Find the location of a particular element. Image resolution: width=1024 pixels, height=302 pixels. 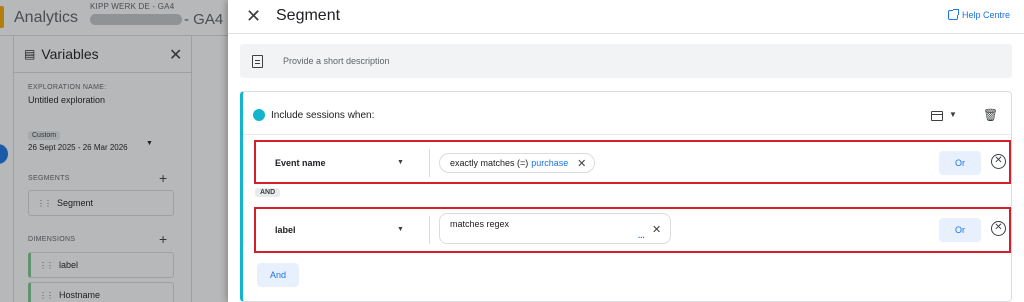

condition-header: Include sessions when: is located at coordinates (313, 115).